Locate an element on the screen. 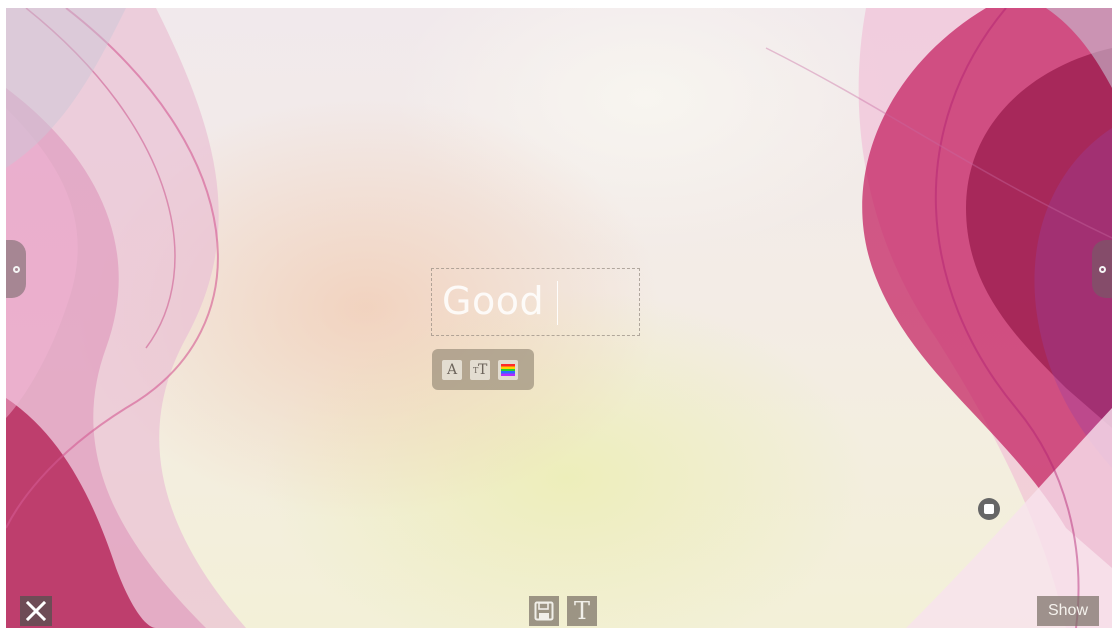 The image size is (1114, 628). close-button is located at coordinates (36, 611).